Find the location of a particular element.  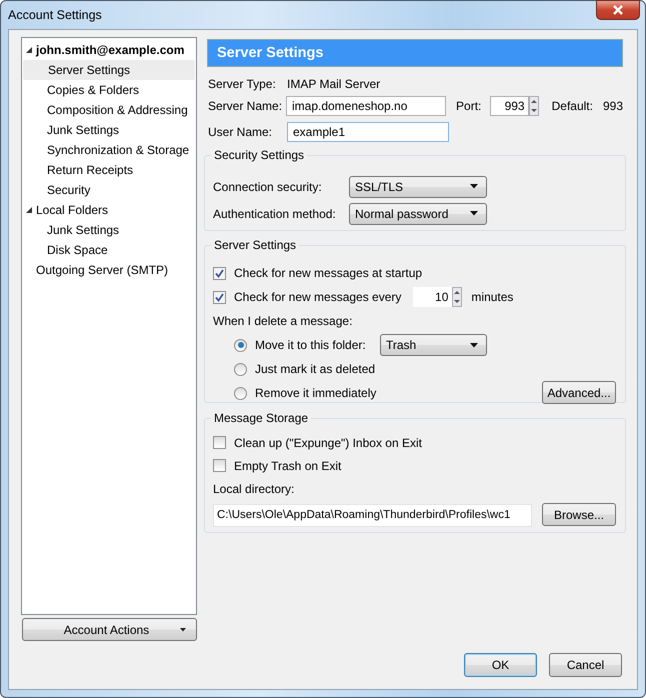

panel-header: Server Settings is located at coordinates (415, 53).